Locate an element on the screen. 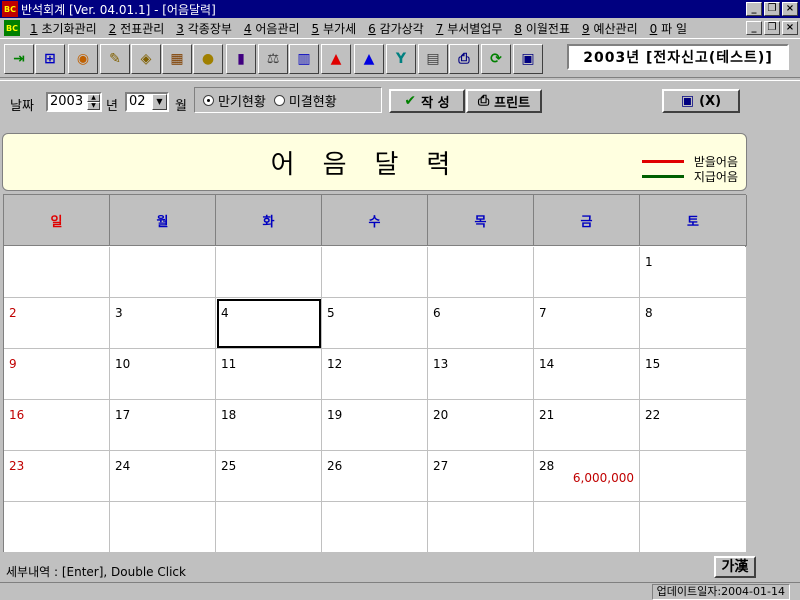 The height and width of the screenshot is (600, 800). calendar-day-cell: 6 is located at coordinates (481, 323).